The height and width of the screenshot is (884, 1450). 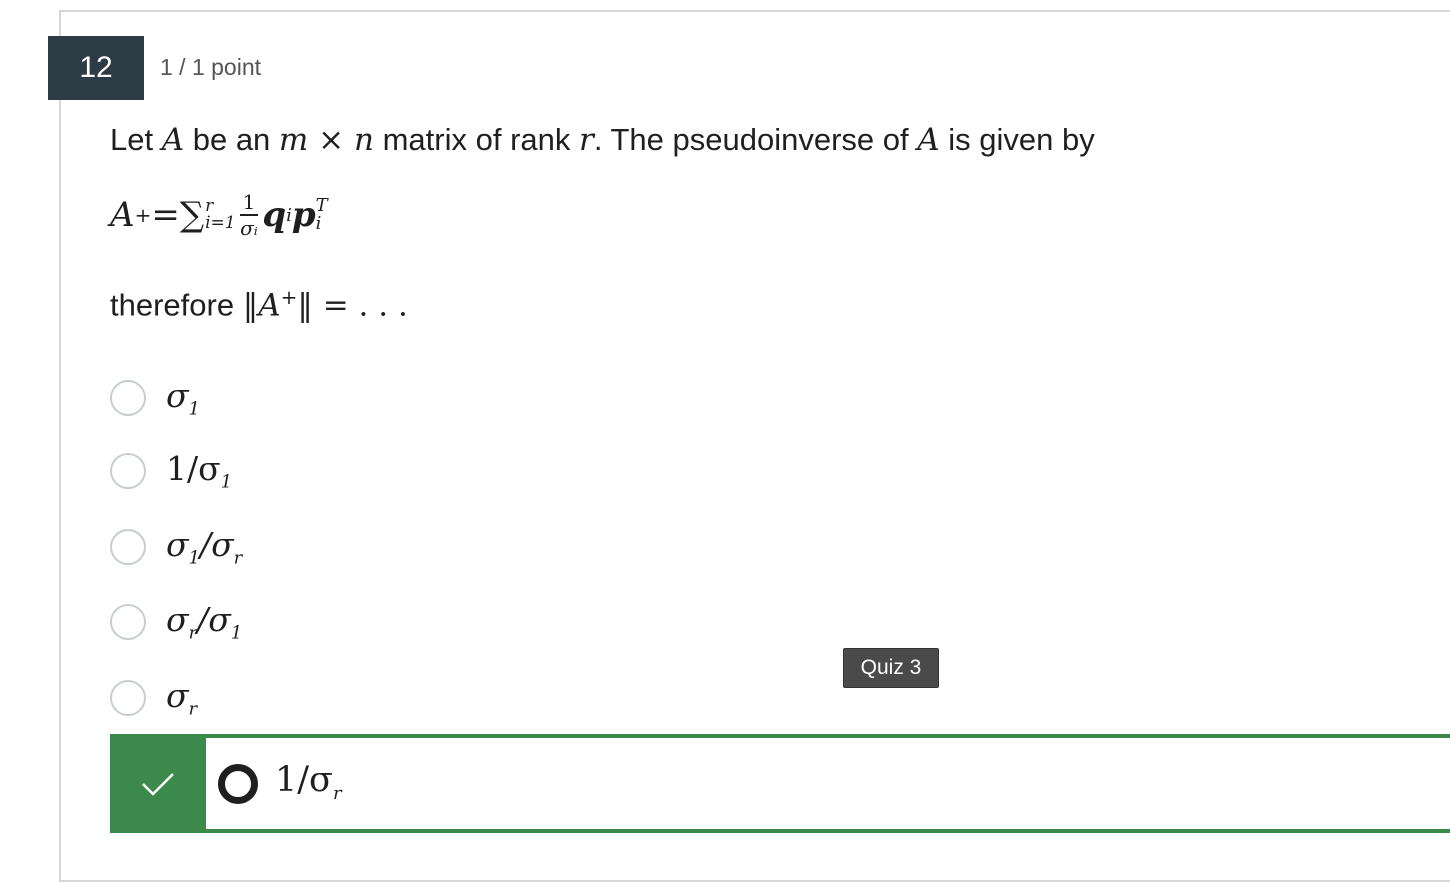 I want to click on text-segment: . The pseudoinverse of, so click(x=755, y=139).